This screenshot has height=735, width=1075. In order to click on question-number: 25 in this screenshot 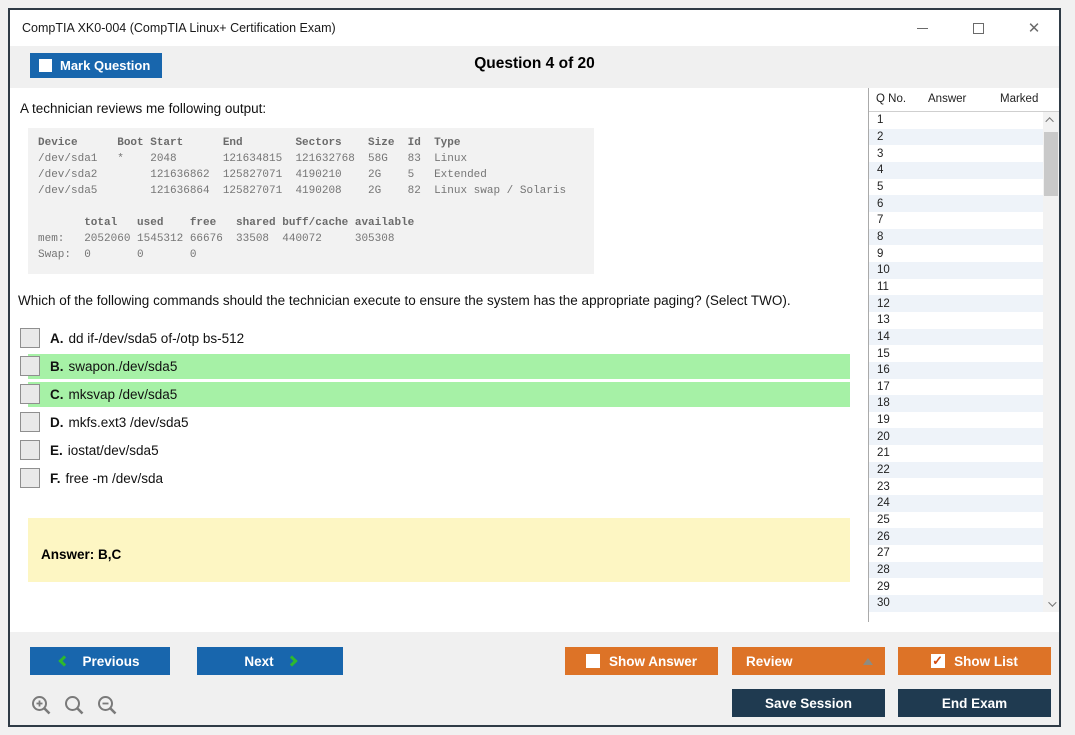, I will do `click(883, 520)`.